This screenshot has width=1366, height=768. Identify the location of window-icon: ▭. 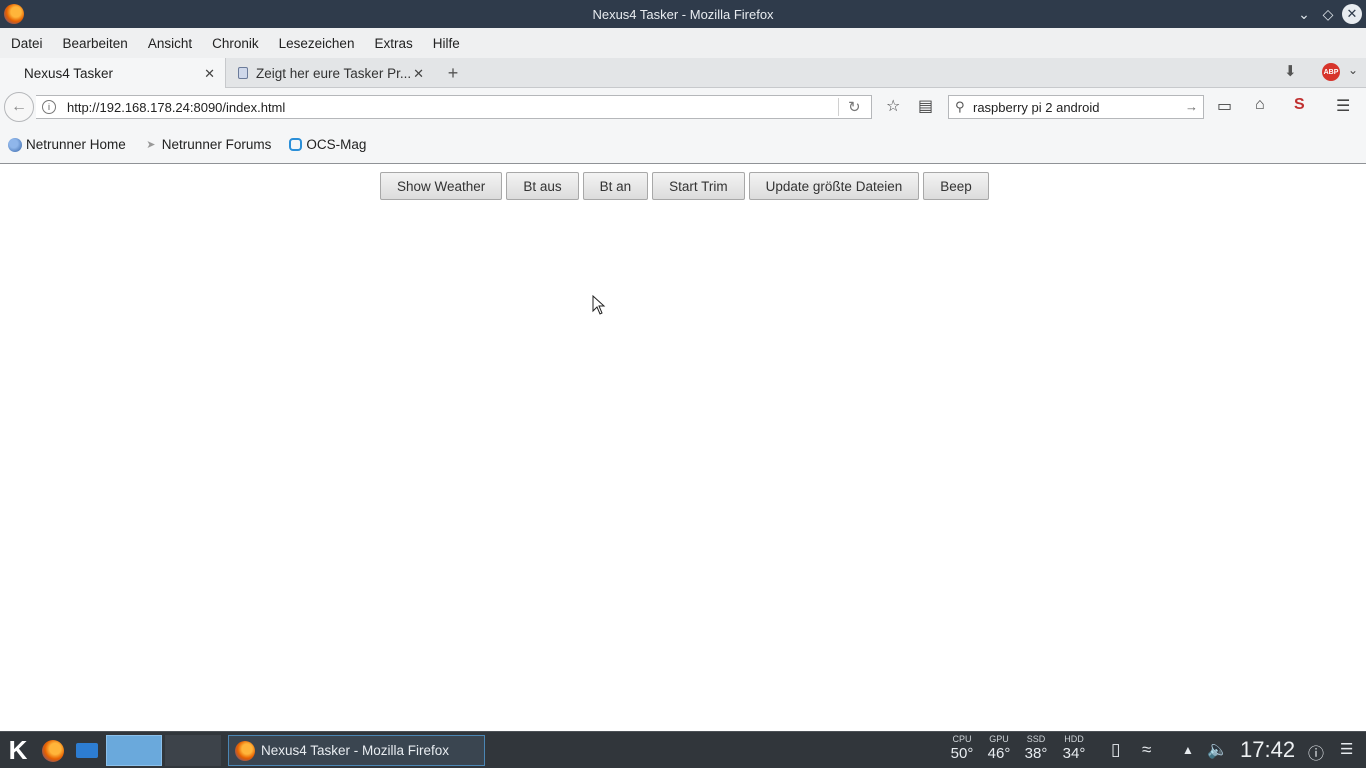
(1224, 106).